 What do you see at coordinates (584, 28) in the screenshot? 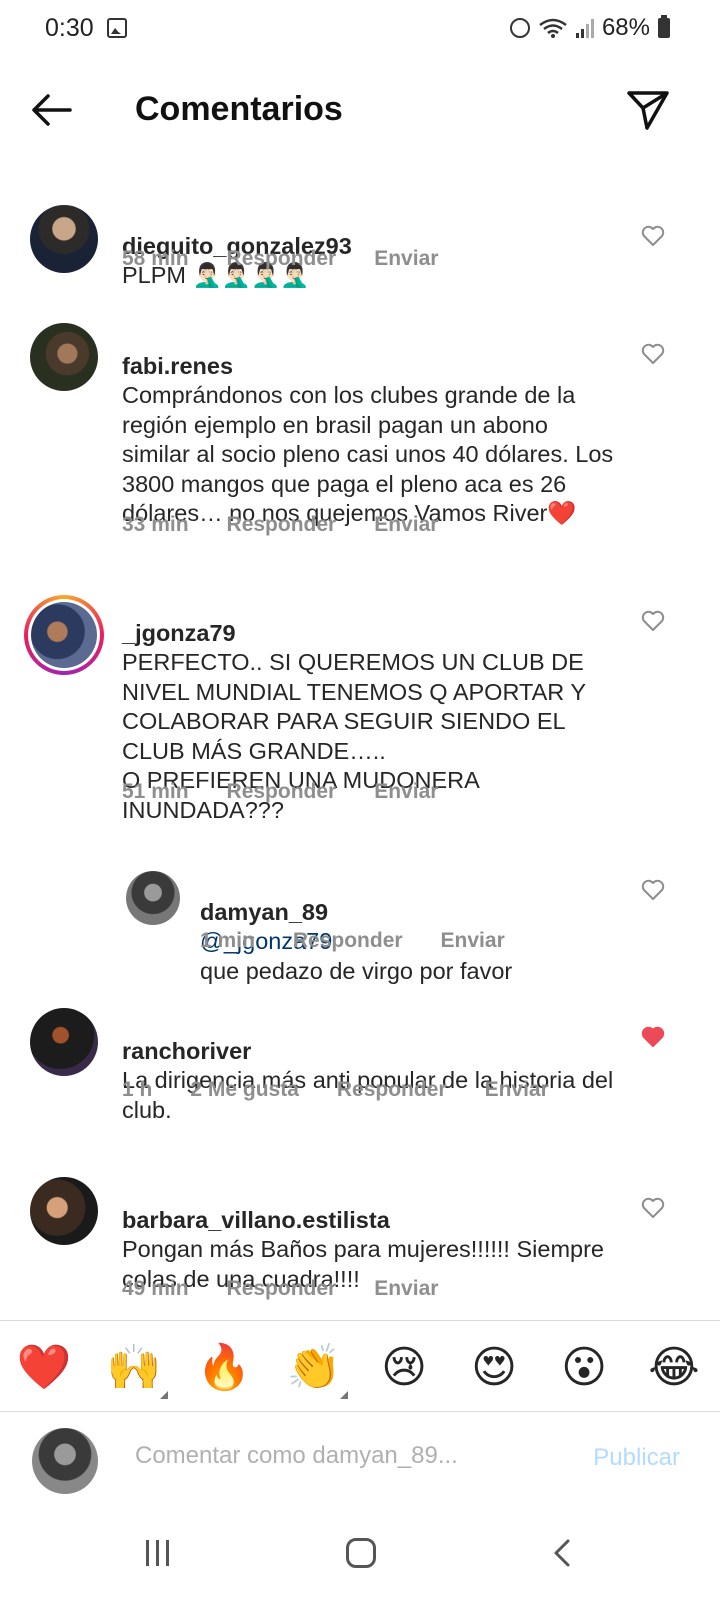
I see `signal-icon` at bounding box center [584, 28].